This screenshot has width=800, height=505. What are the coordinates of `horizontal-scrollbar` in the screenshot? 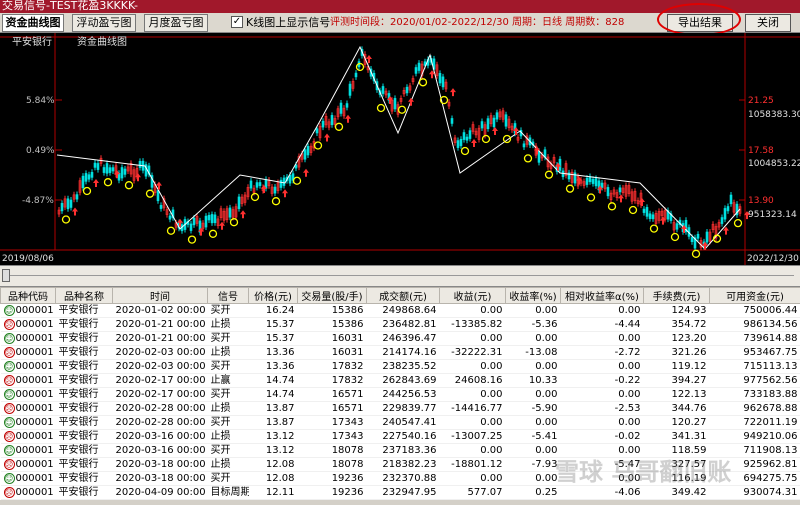 It's located at (400, 276).